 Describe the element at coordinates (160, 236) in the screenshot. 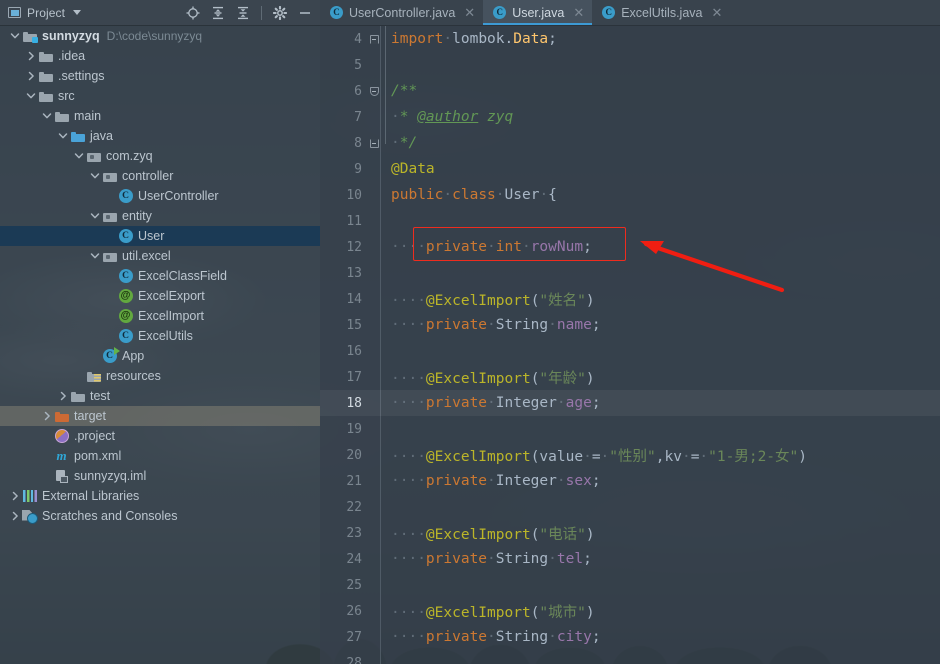

I see `tree-item-user: C User` at that location.